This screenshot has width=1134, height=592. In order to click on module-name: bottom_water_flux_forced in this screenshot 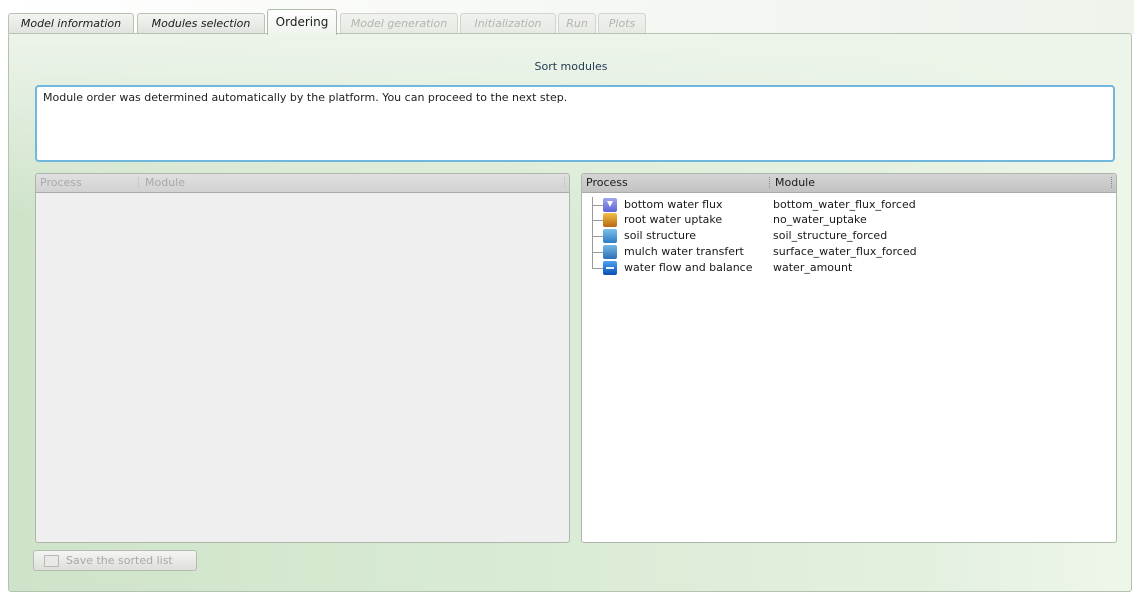, I will do `click(844, 204)`.